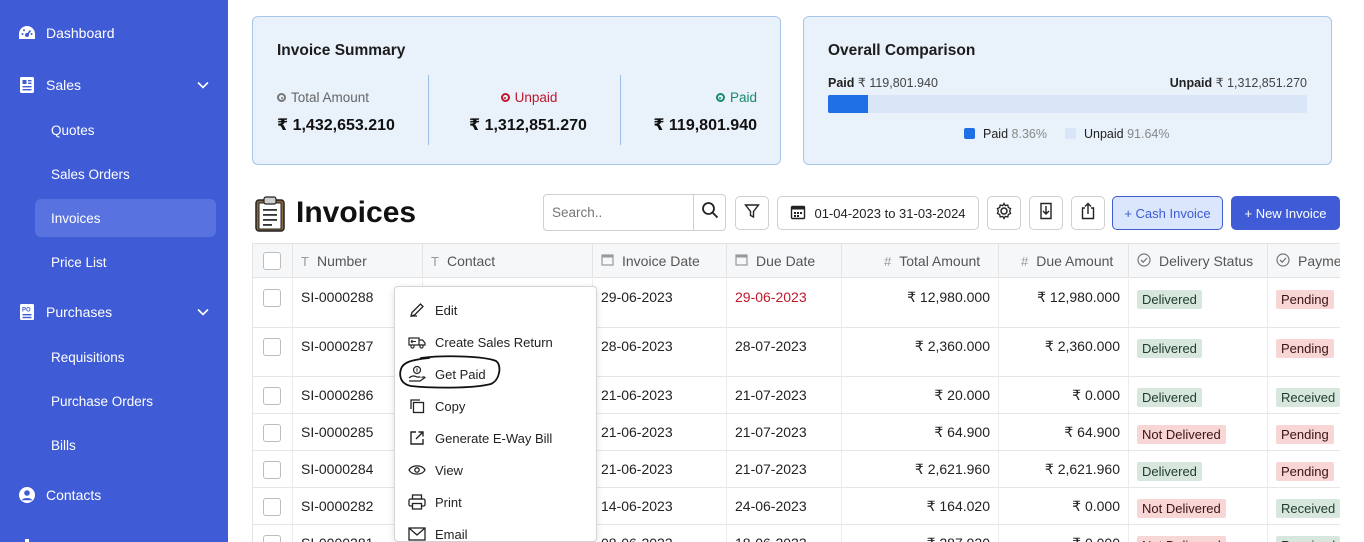 Image resolution: width=1364 pixels, height=542 pixels. What do you see at coordinates (784, 352) in the screenshot?
I see `cell-due-date: 28-07-2023` at bounding box center [784, 352].